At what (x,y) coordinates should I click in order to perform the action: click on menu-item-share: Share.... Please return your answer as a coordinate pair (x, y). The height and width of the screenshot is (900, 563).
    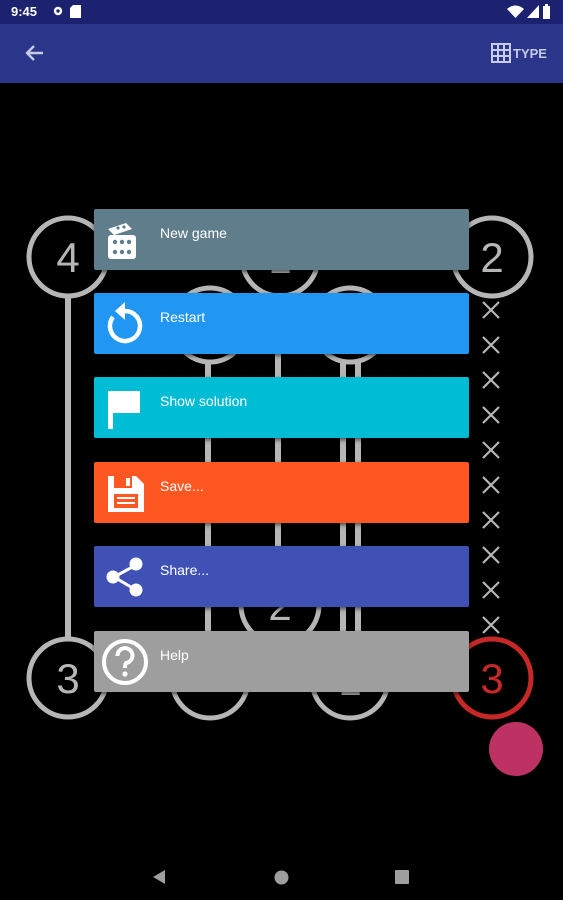
    Looking at the image, I should click on (281, 576).